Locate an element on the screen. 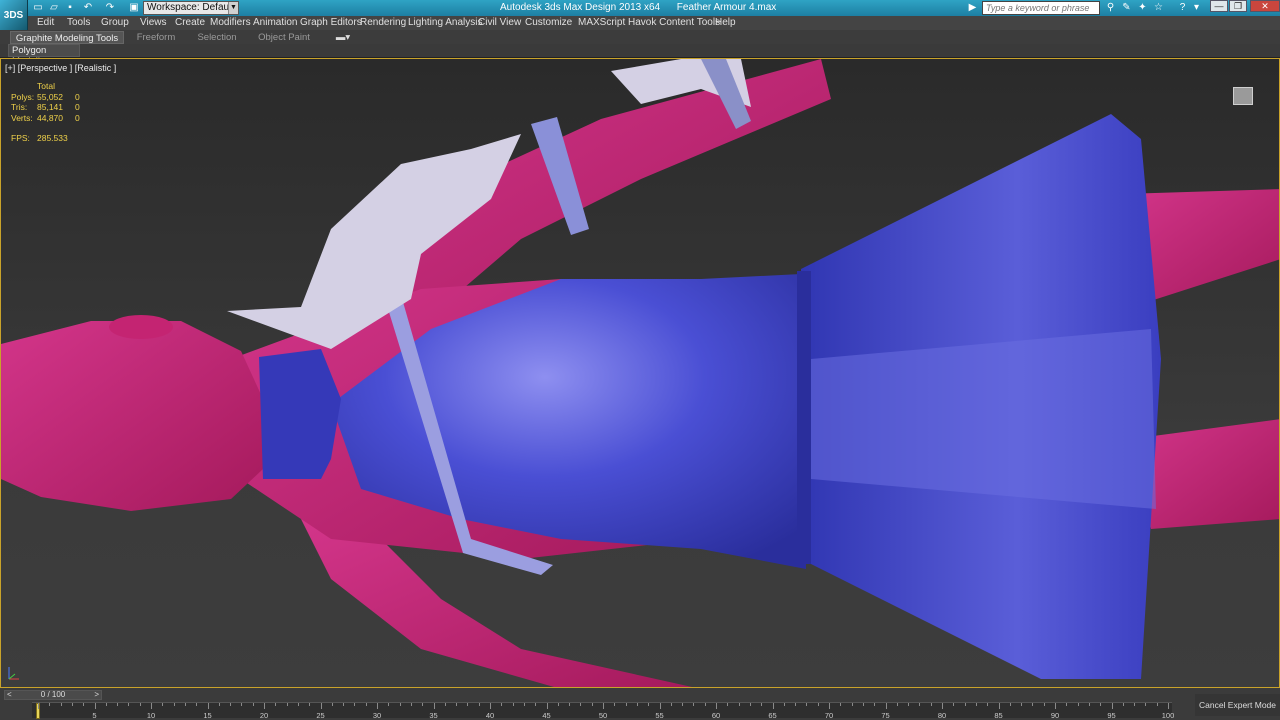 This screenshot has height=720, width=1280. communication-icon: ✦ is located at coordinates (1142, 8).